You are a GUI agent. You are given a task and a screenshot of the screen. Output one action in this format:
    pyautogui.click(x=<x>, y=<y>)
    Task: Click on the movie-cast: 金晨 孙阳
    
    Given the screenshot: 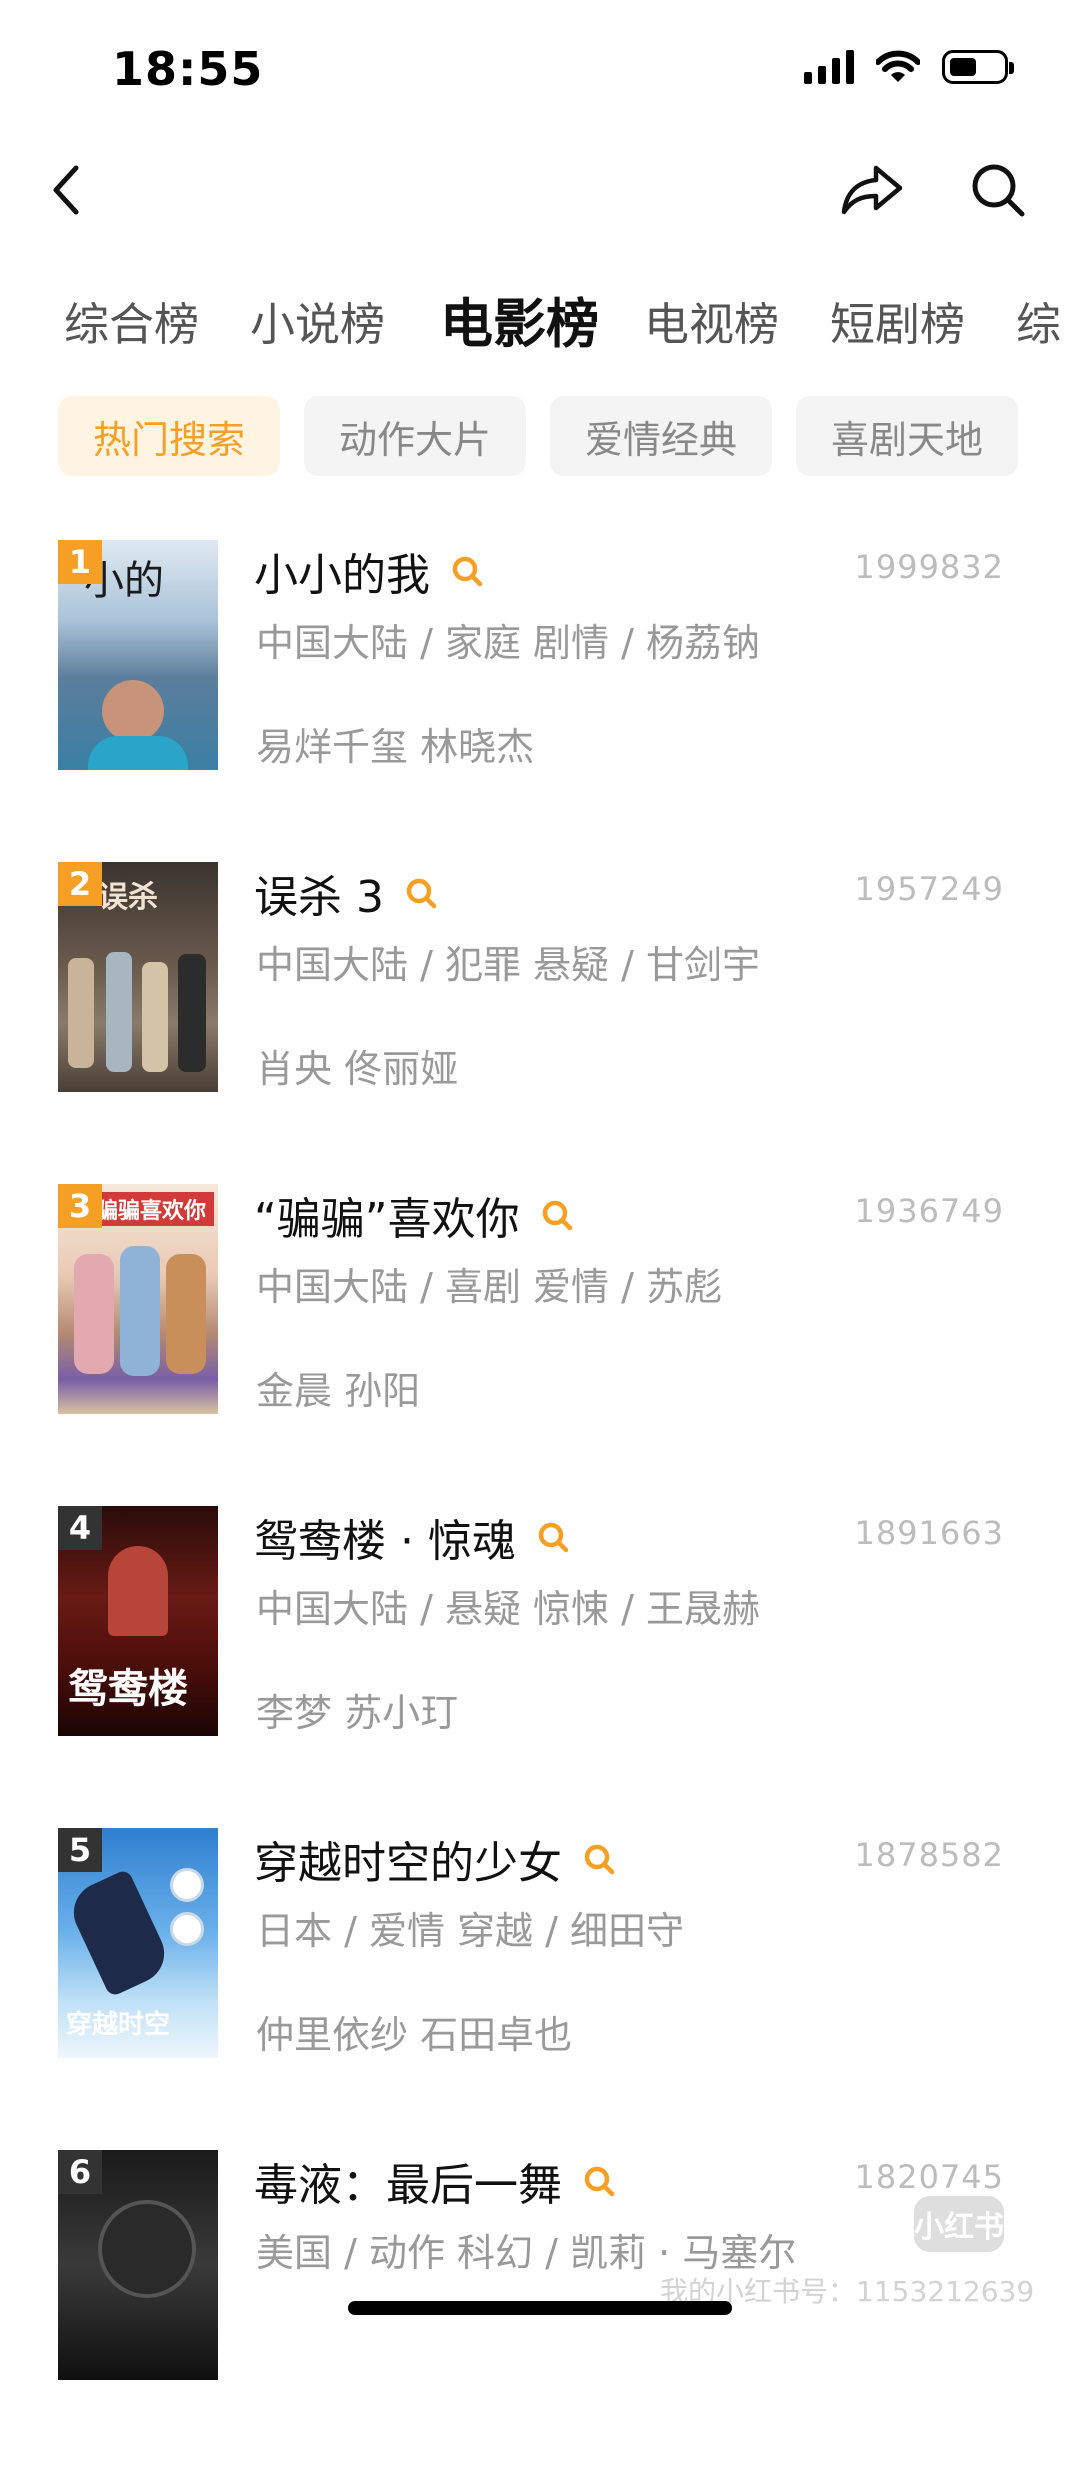 What is the action you would take?
    pyautogui.click(x=338, y=1391)
    